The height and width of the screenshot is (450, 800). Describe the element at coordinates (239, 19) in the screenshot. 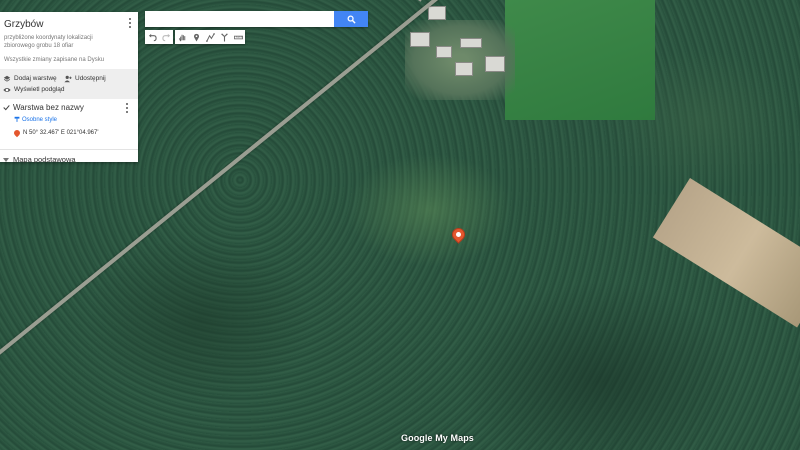

I see `search-input` at that location.